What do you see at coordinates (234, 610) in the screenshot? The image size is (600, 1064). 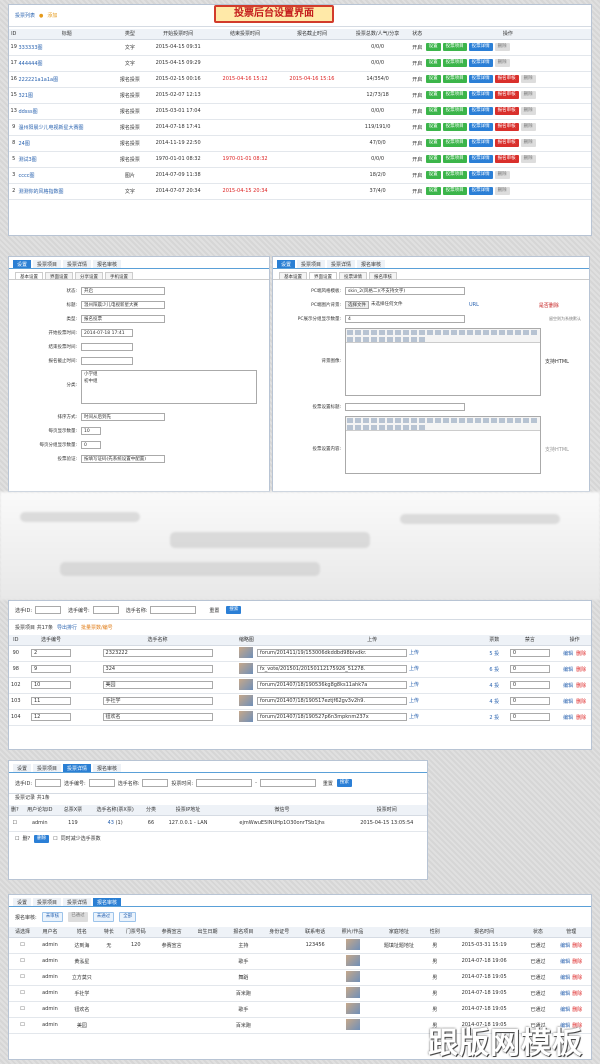 I see `search-button: 搜索` at bounding box center [234, 610].